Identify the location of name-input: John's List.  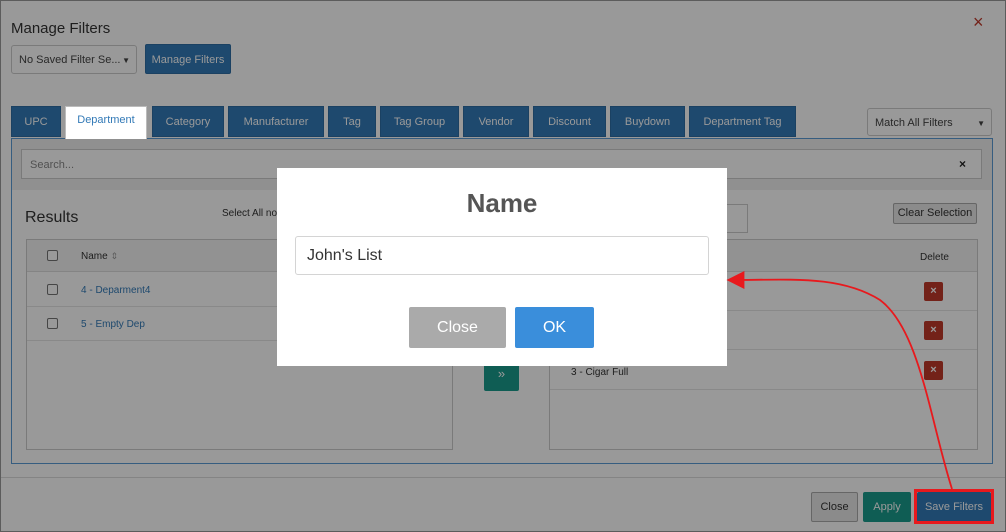
(502, 255).